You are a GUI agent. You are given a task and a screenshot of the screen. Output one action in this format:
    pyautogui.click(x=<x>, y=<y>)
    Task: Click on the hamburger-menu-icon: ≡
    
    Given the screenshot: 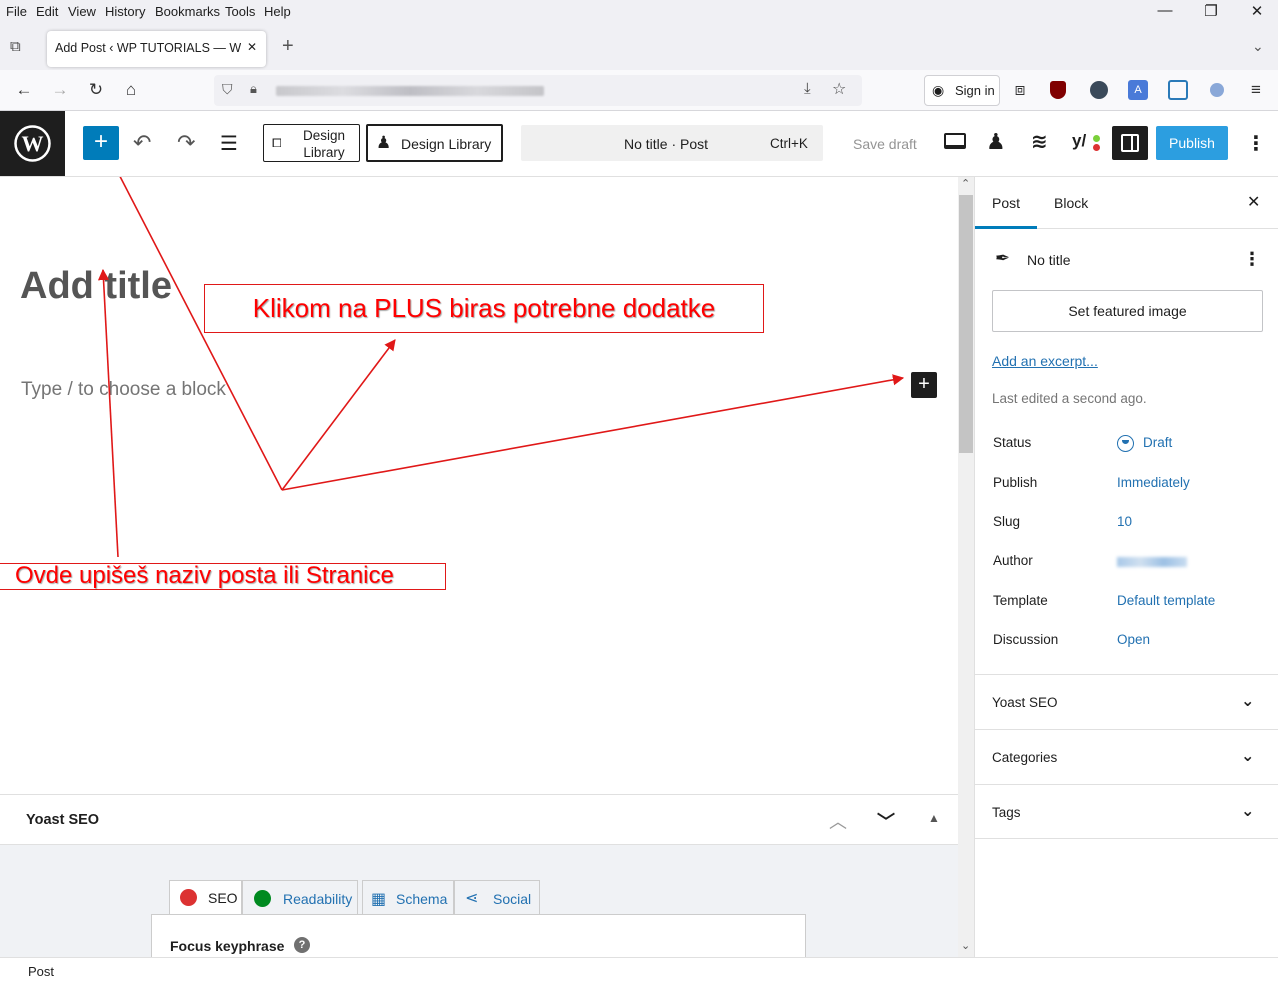 What is the action you would take?
    pyautogui.click(x=1256, y=90)
    